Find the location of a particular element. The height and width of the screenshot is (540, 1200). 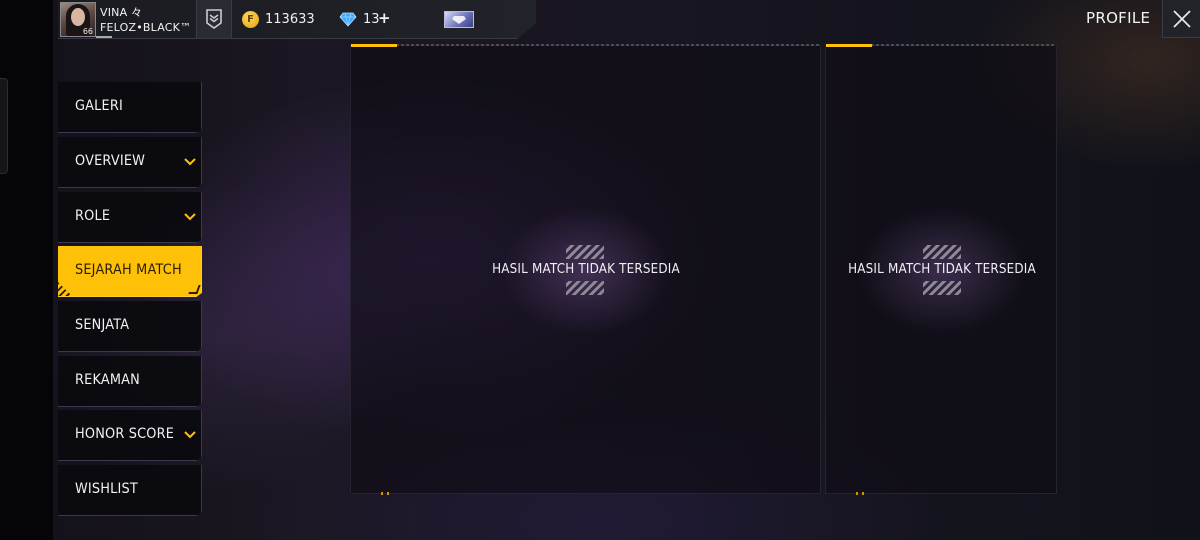

sidebar-item-wishlist: WISHLIST is located at coordinates (130, 490).